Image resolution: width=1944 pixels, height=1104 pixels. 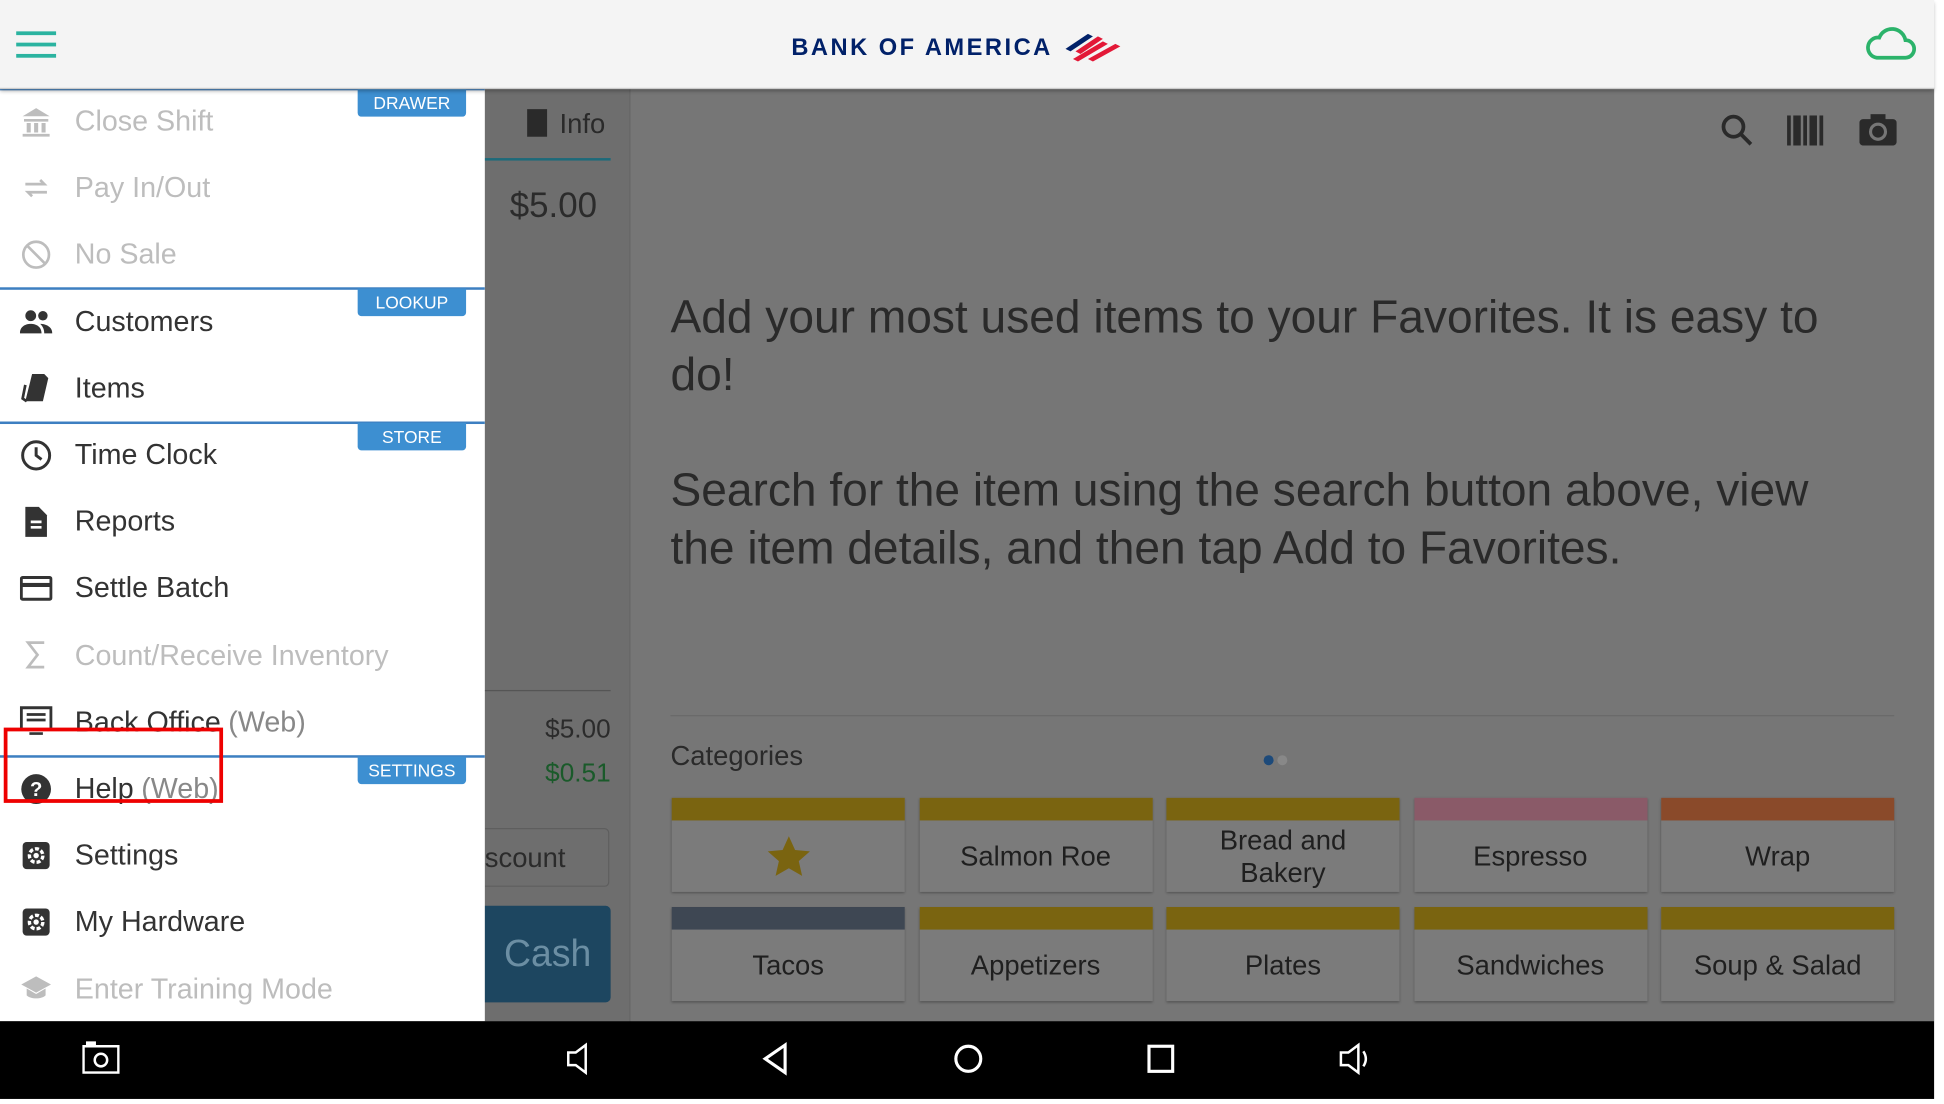 What do you see at coordinates (126, 854) in the screenshot?
I see `drawer-item-label: Settings` at bounding box center [126, 854].